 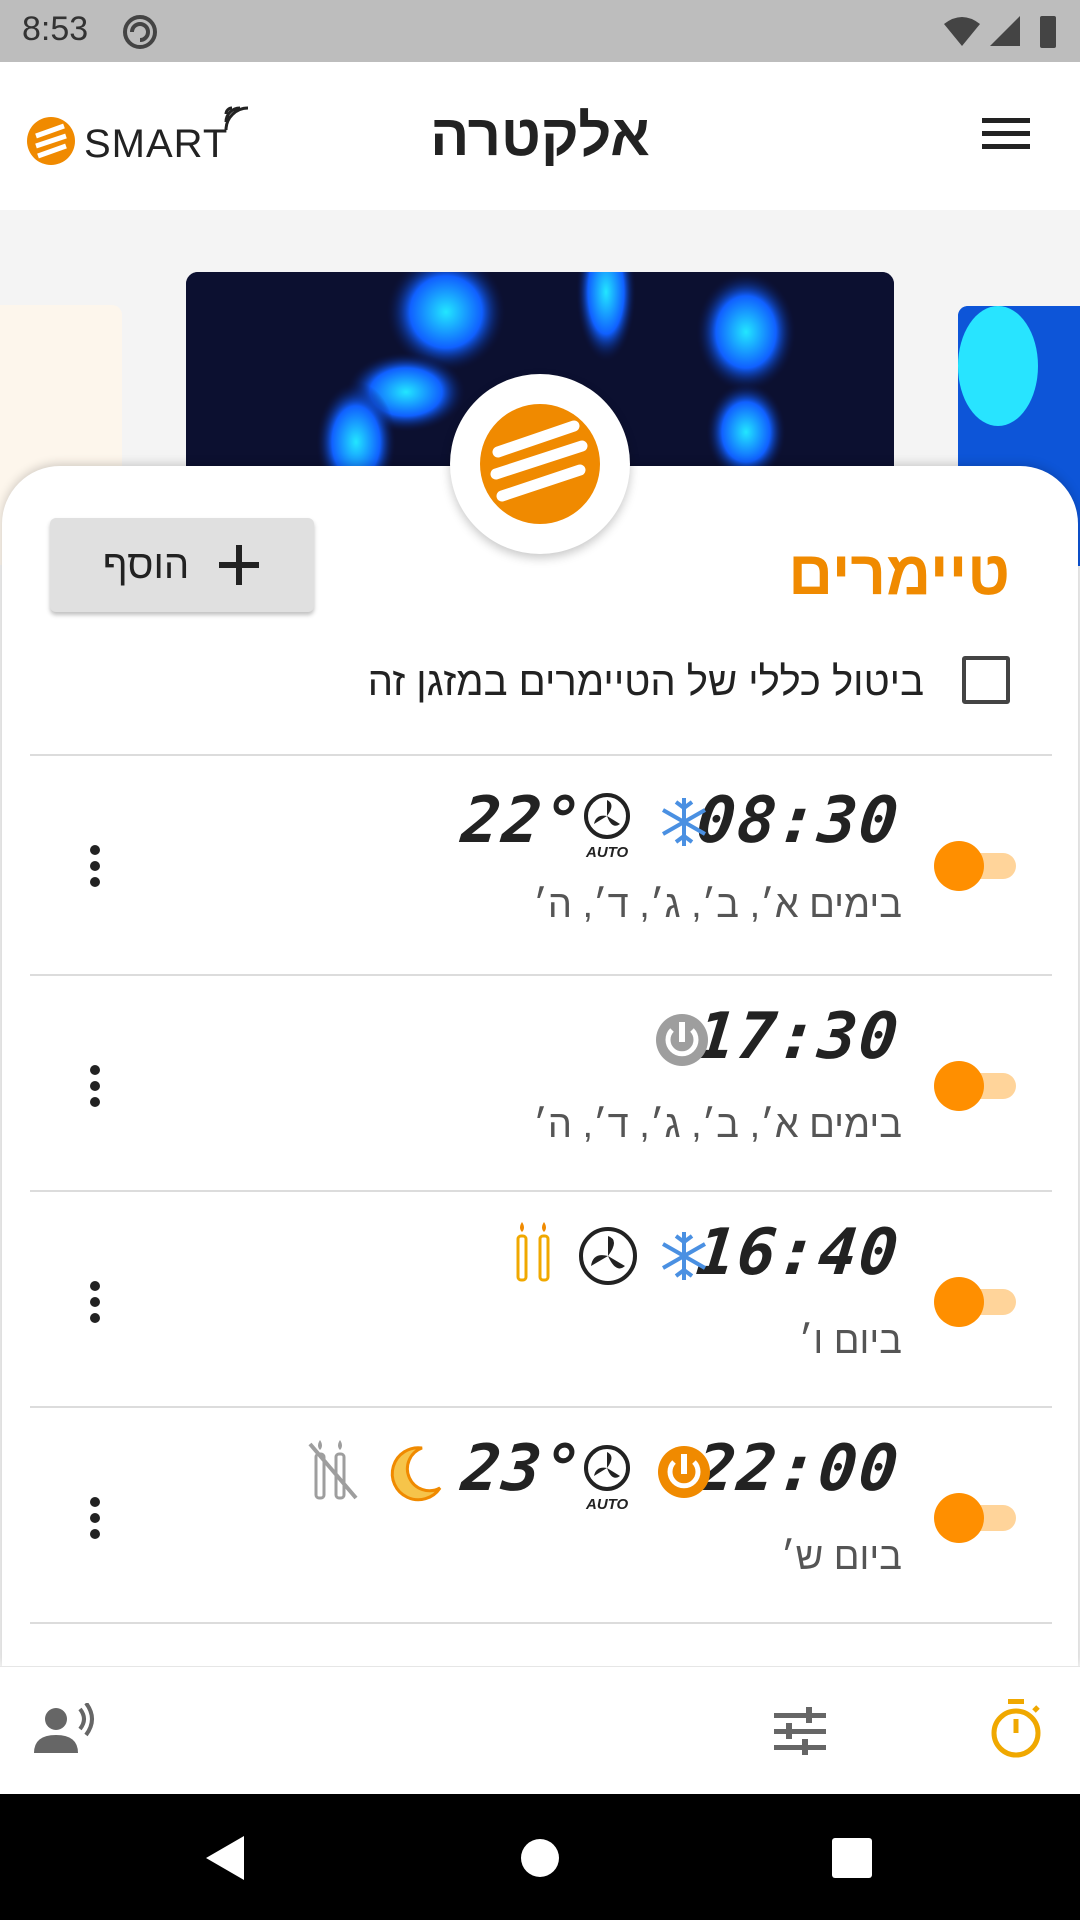 I want to click on timers-title: טיימרים, so click(x=899, y=573).